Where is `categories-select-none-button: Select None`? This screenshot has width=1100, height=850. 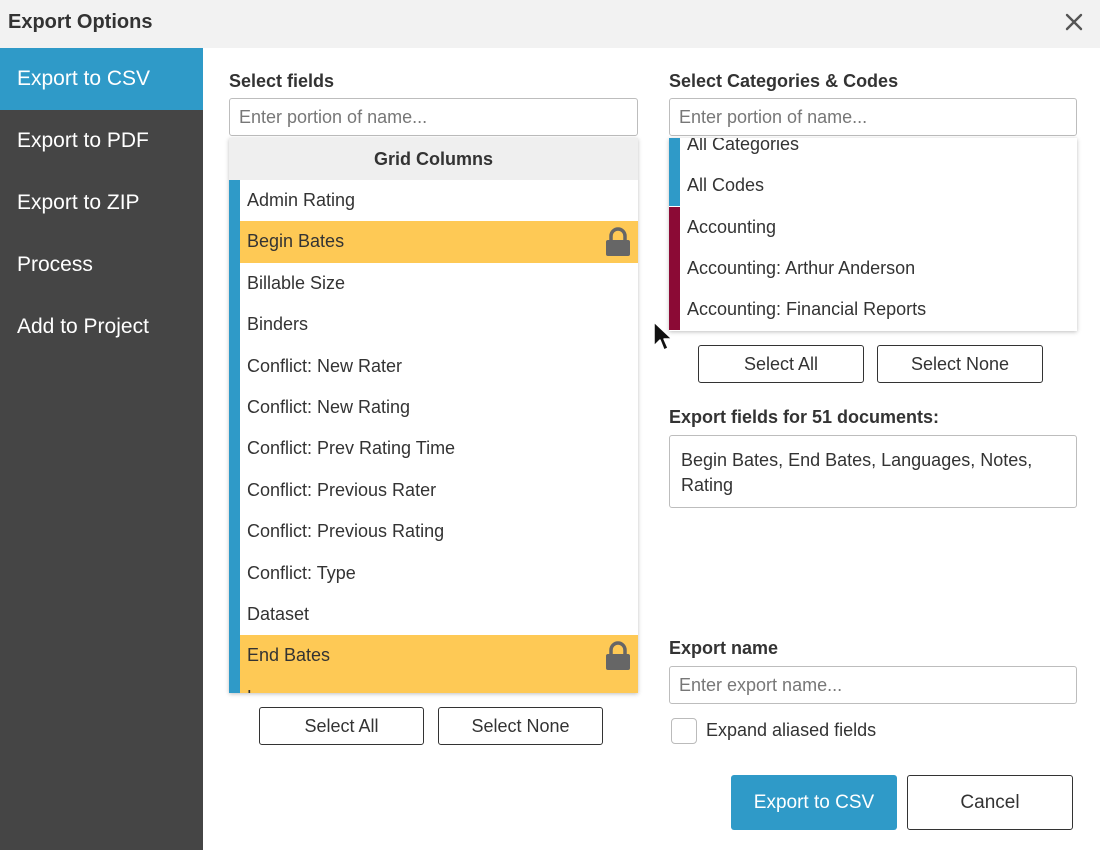
categories-select-none-button: Select None is located at coordinates (960, 364).